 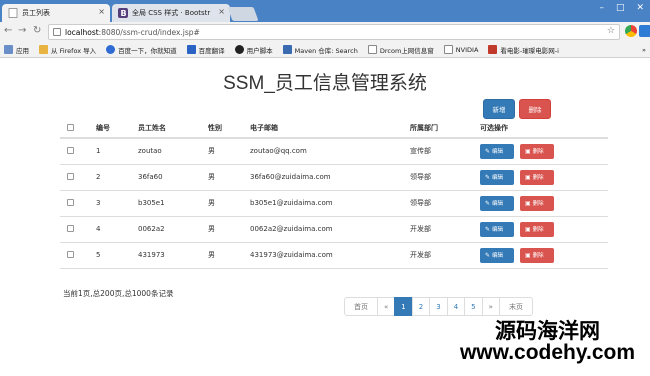 I want to click on page-5: 5, so click(x=473, y=306).